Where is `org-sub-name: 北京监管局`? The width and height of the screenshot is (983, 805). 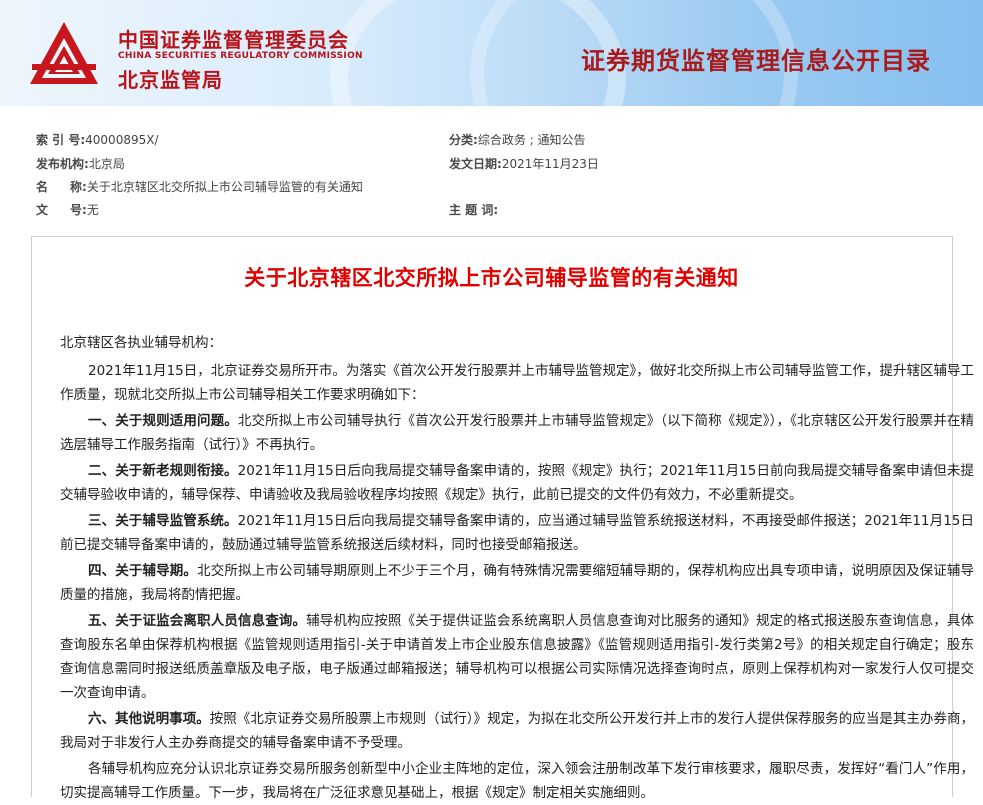
org-sub-name: 北京监管局 is located at coordinates (170, 80).